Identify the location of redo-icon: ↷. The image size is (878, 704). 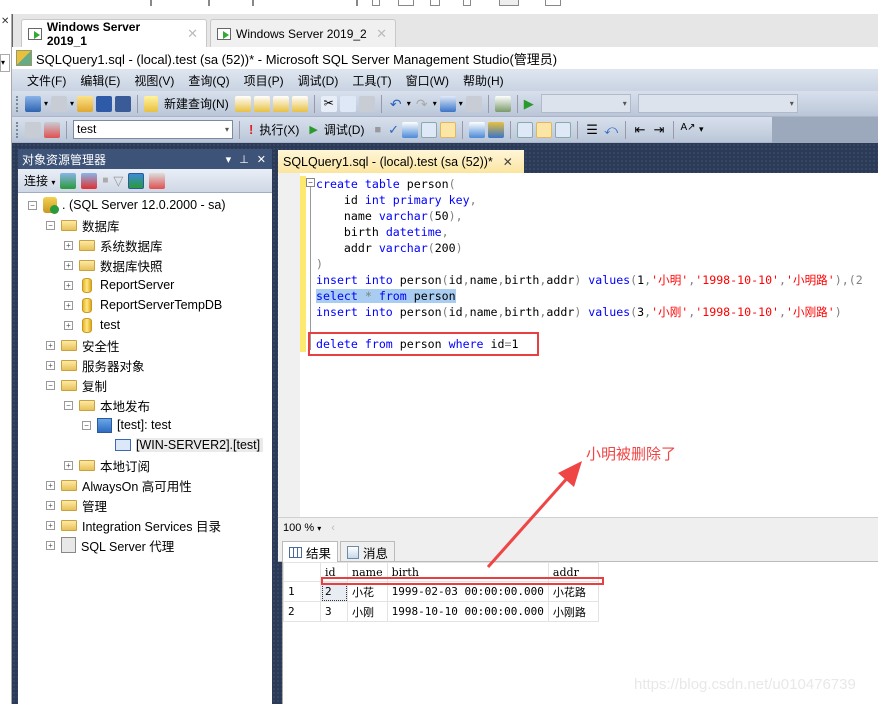
(422, 104).